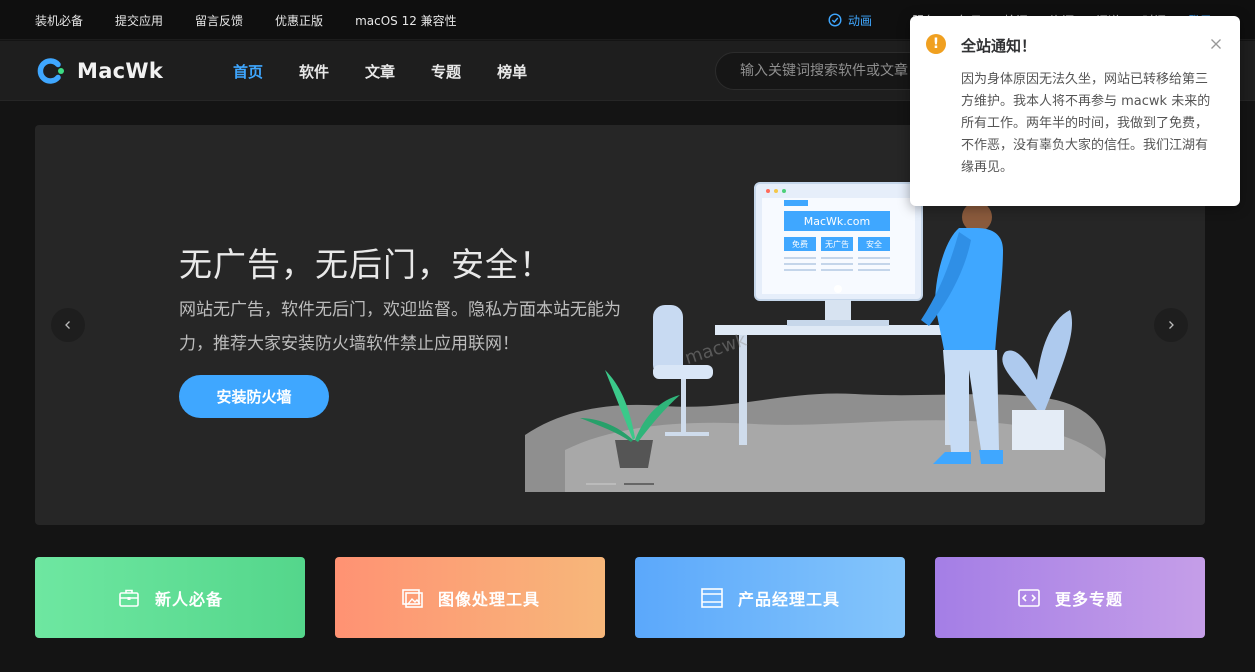 The height and width of the screenshot is (672, 1255). What do you see at coordinates (139, 20) in the screenshot?
I see `top-link-submit-app: 提交应用` at bounding box center [139, 20].